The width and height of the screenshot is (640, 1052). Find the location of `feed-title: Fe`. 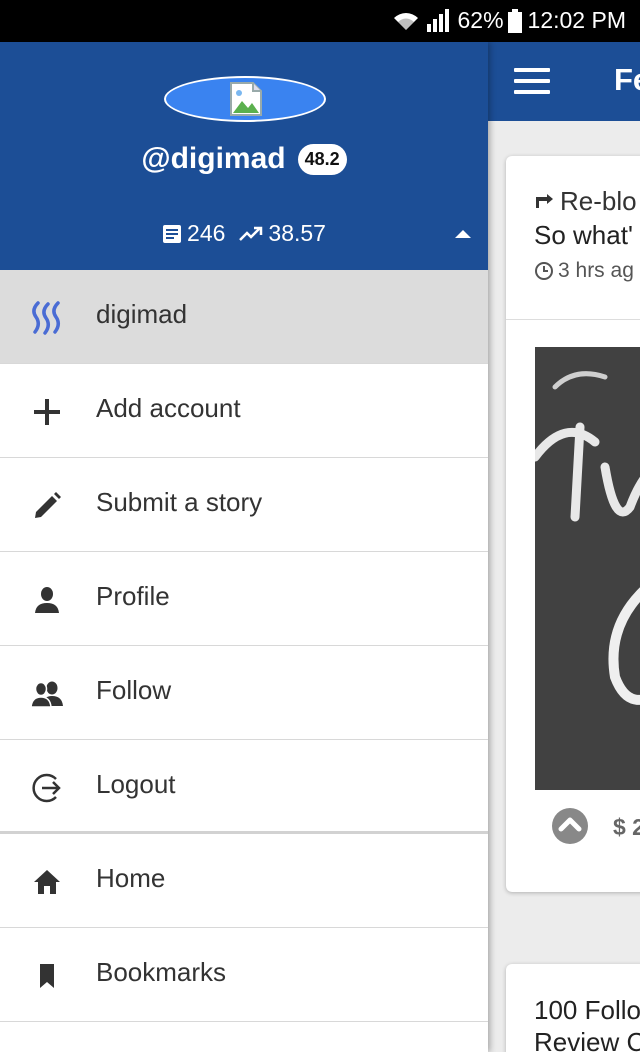

feed-title: Fe is located at coordinates (627, 79).